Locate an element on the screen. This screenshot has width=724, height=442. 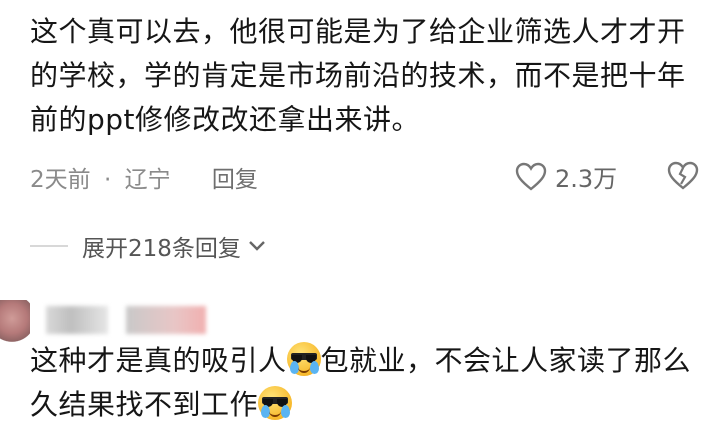
broken-heart-icon is located at coordinates (683, 175).